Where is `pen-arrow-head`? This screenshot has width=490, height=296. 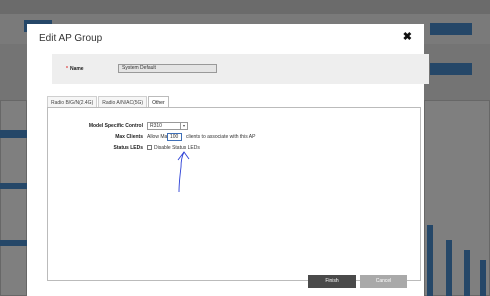
pen-arrow-head is located at coordinates (183, 156).